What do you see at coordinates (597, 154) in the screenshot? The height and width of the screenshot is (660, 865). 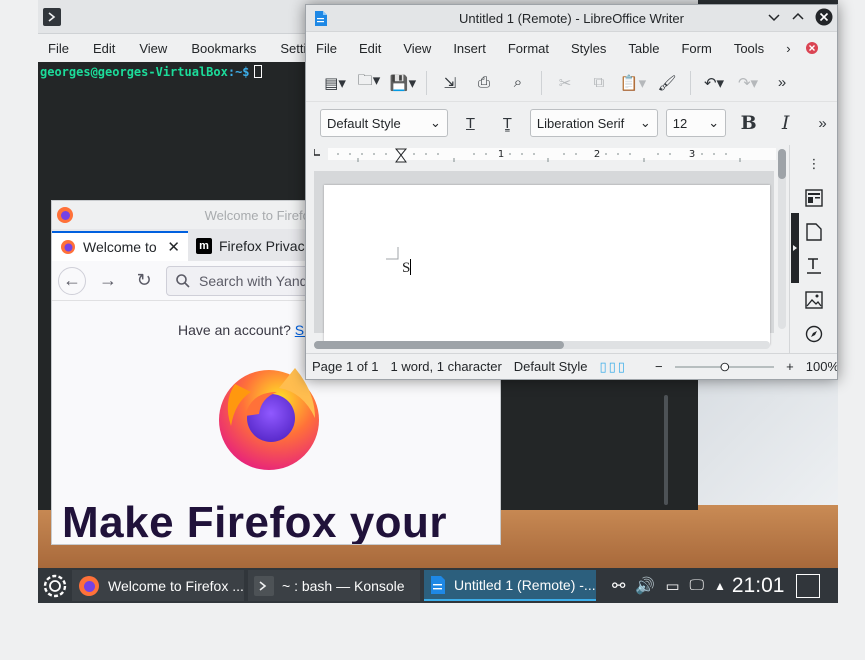 I see `ruler-mark-2: 2` at bounding box center [597, 154].